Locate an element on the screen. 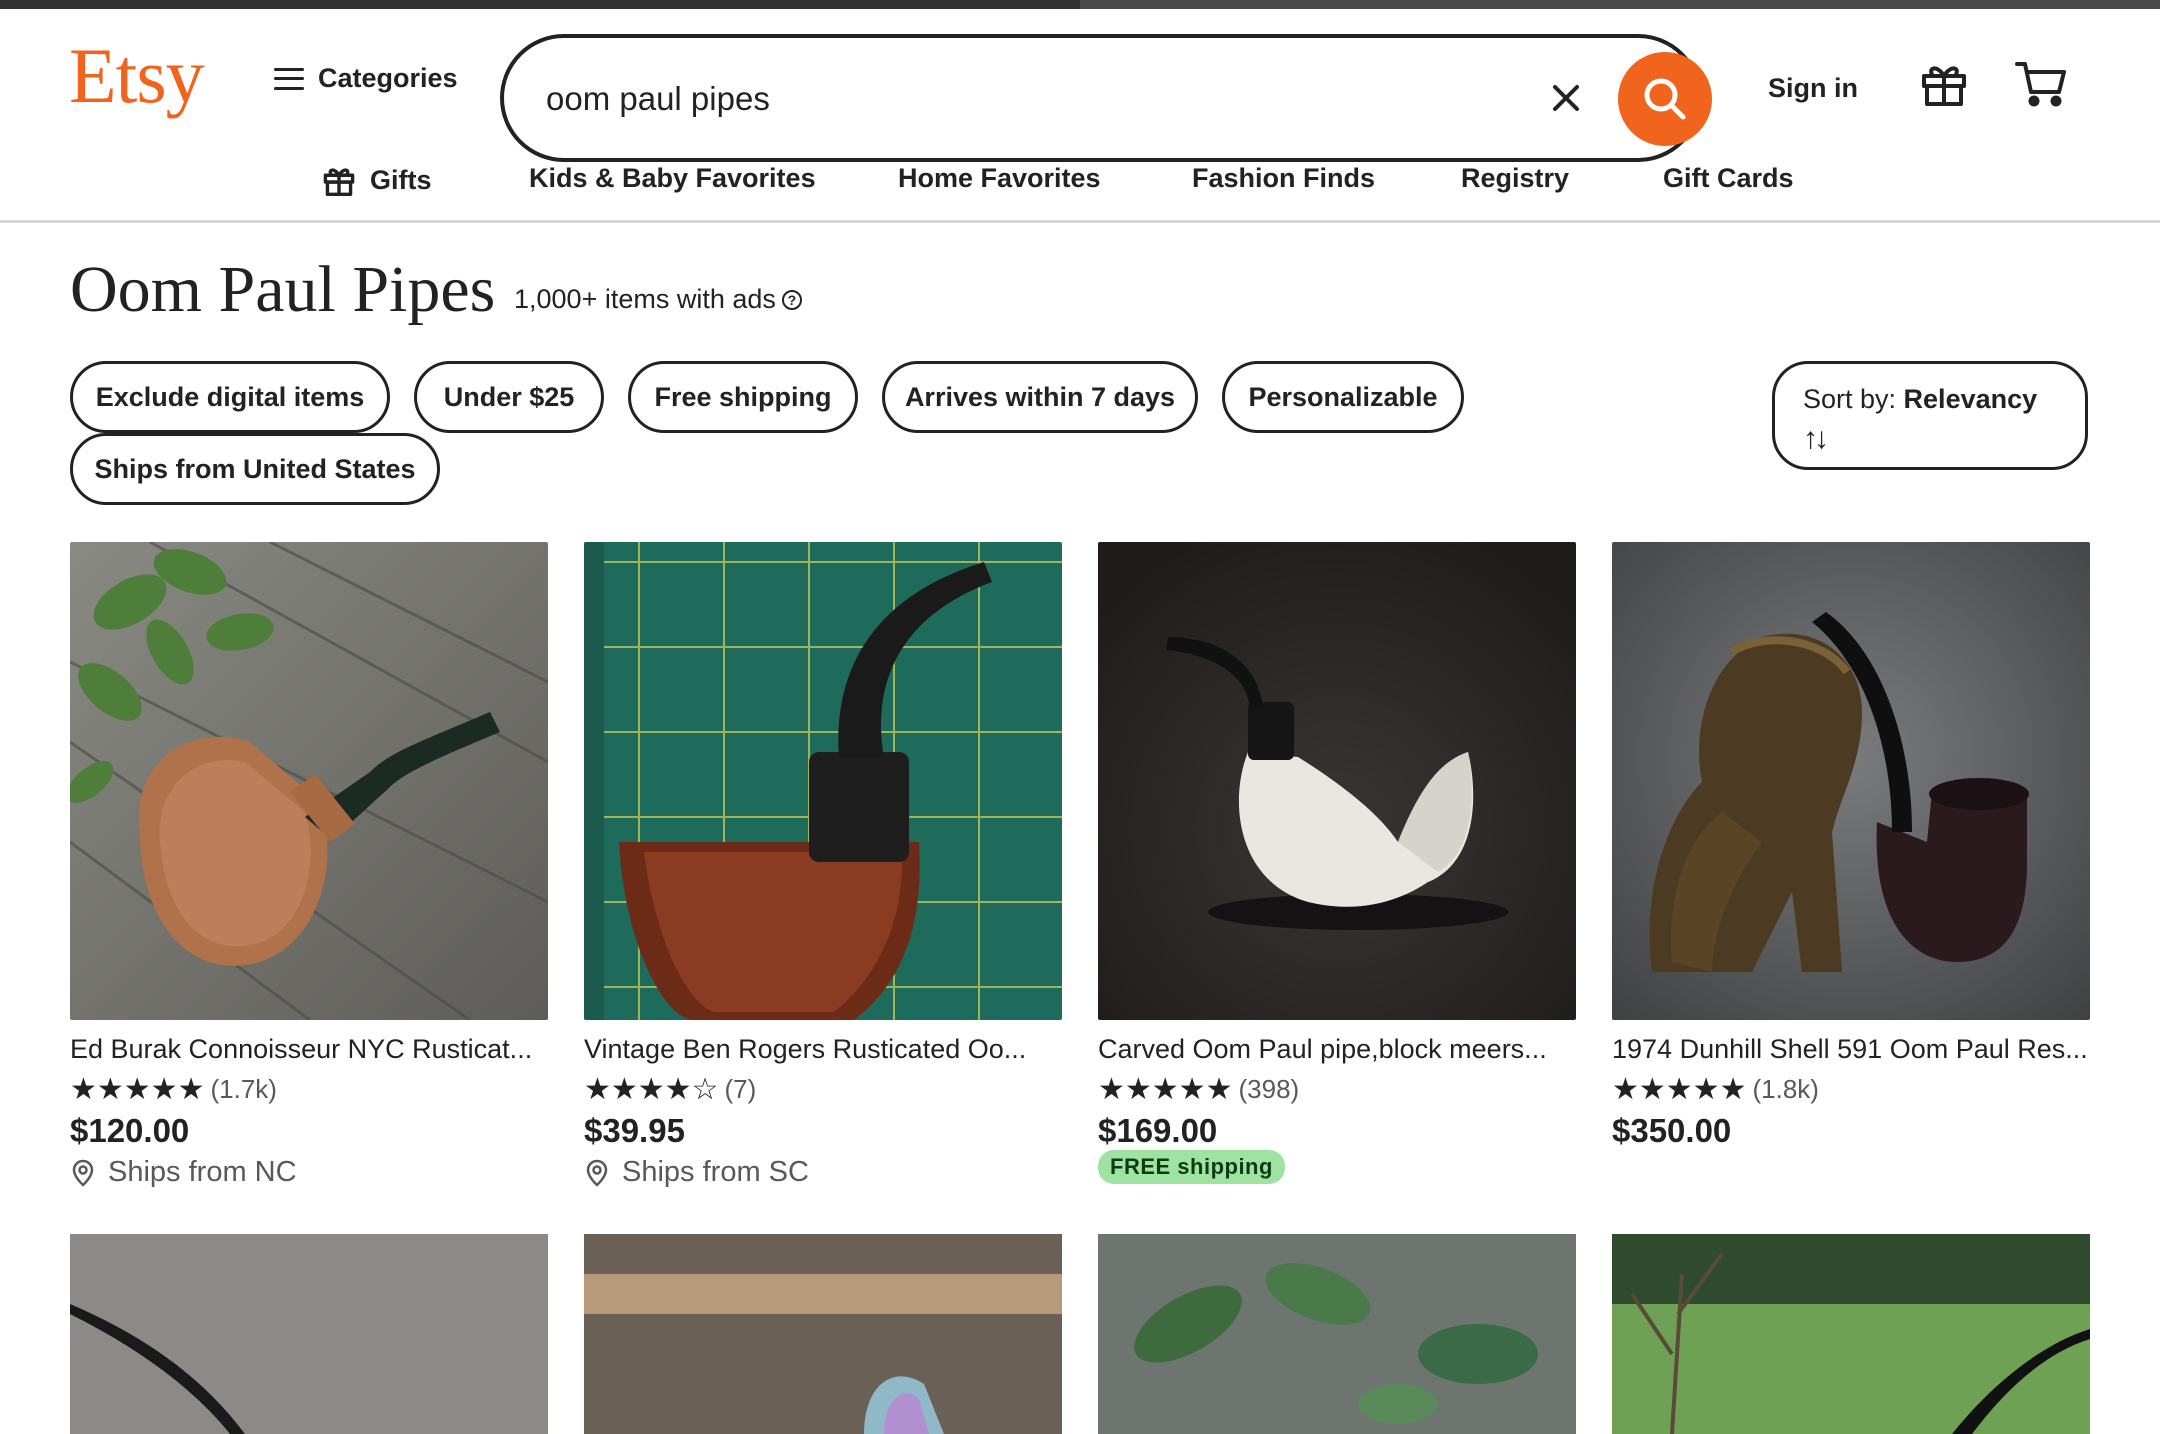 The image size is (2160, 1434). search-bar is located at coordinates (1106, 98).